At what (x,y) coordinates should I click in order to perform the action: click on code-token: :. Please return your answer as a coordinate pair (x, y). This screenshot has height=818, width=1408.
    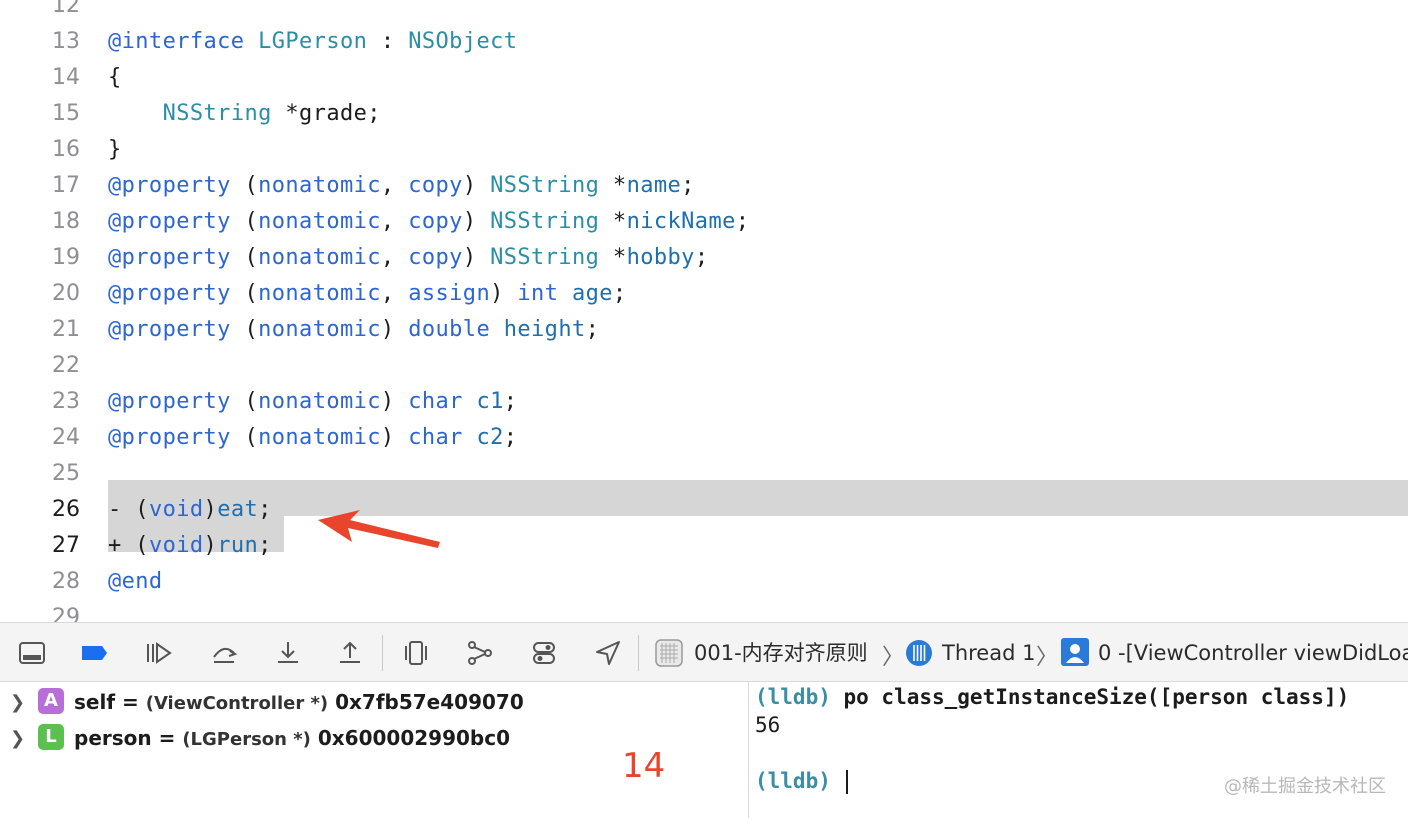
    Looking at the image, I should click on (388, 41).